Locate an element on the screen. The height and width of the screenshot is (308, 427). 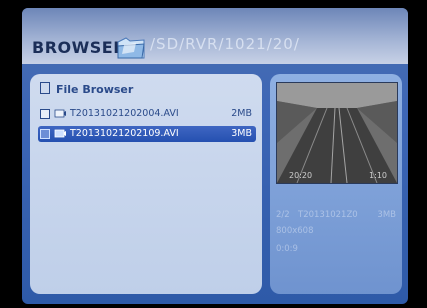
path-breadcrumb: /SD/RVR/1021/20/ is located at coordinates (225, 44).